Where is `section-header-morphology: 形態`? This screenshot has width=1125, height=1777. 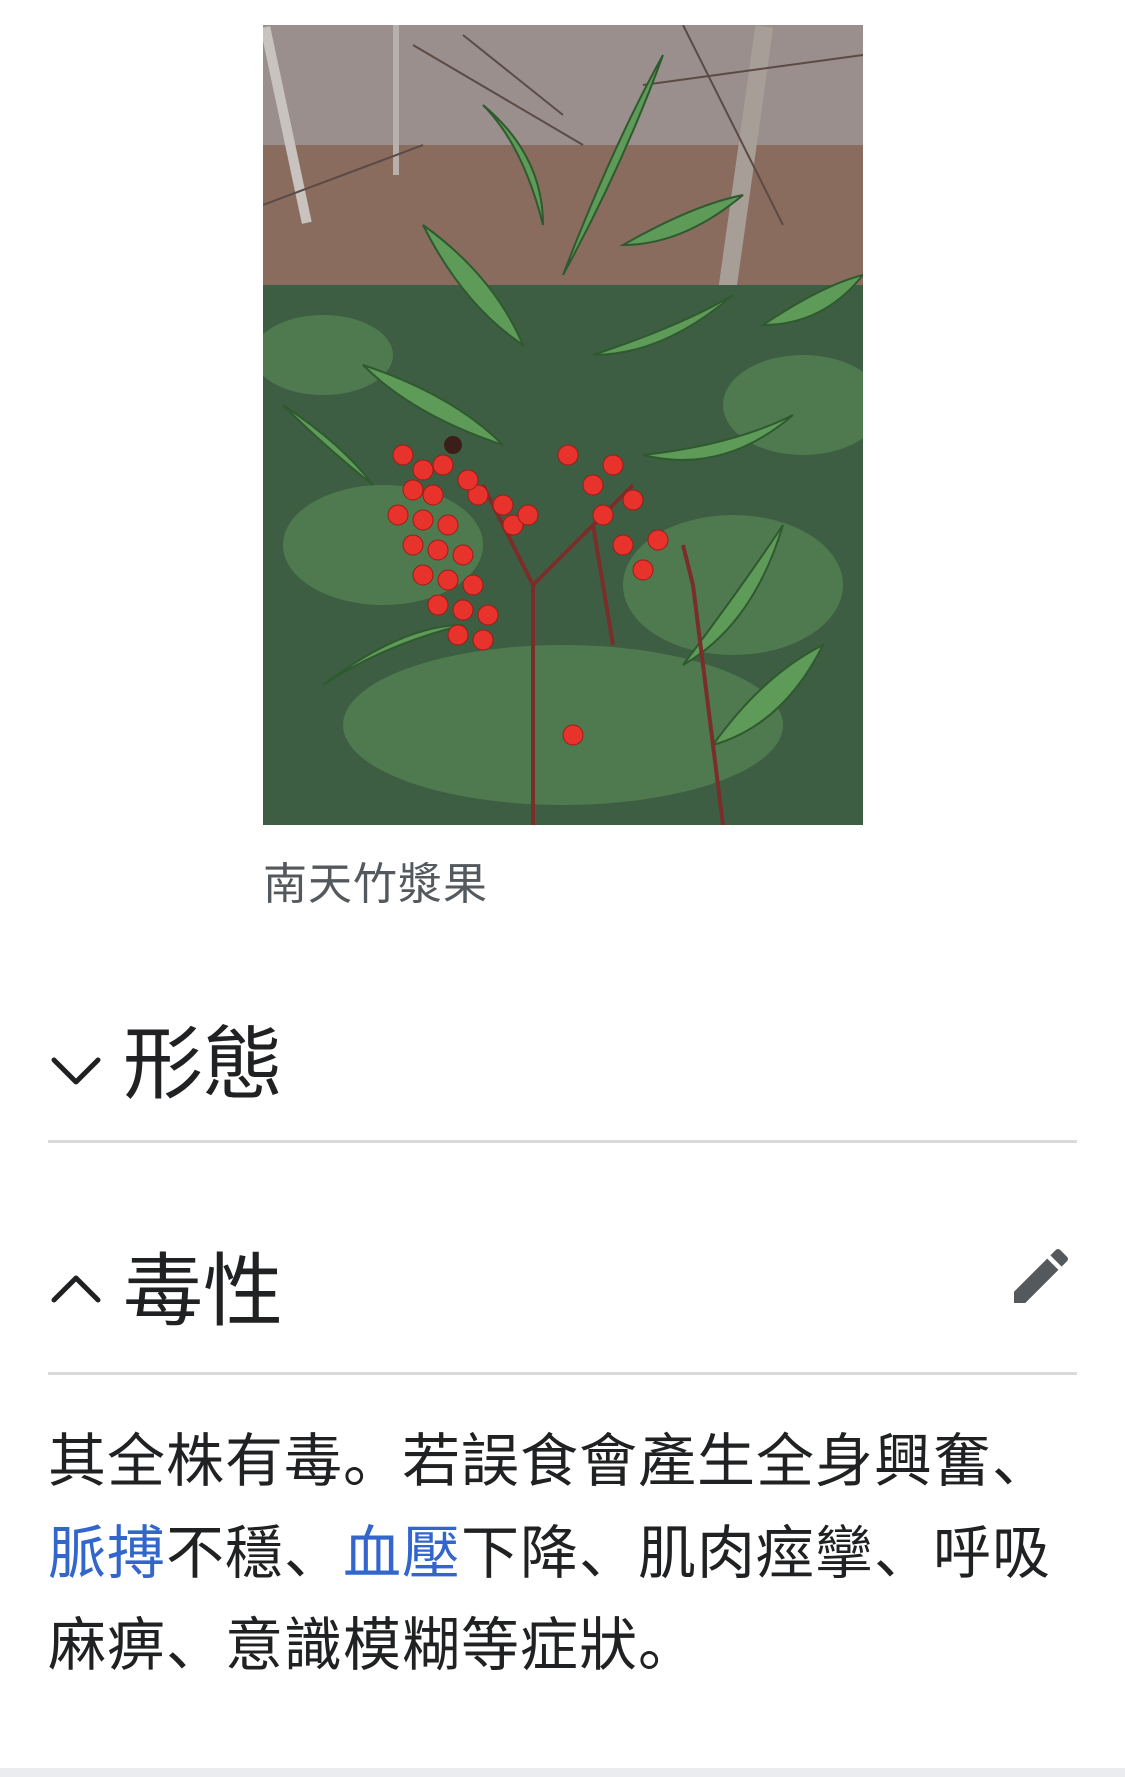
section-header-morphology: 形態 is located at coordinates (562, 1066).